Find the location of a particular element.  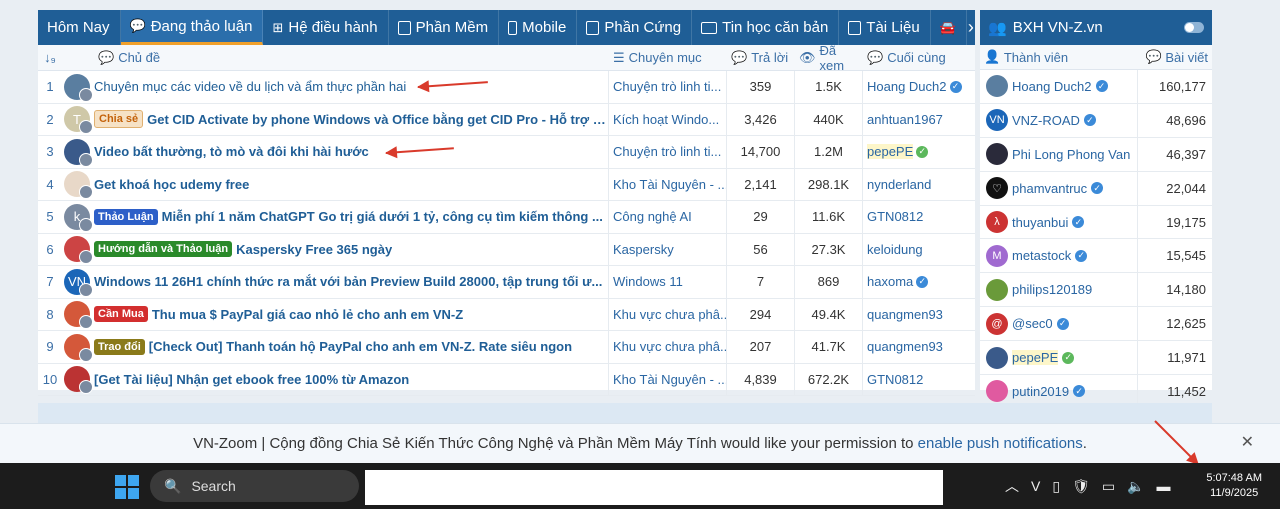

leaderboard-row: λ thuyanbui ✓ 19,175 is located at coordinates (1096, 222).